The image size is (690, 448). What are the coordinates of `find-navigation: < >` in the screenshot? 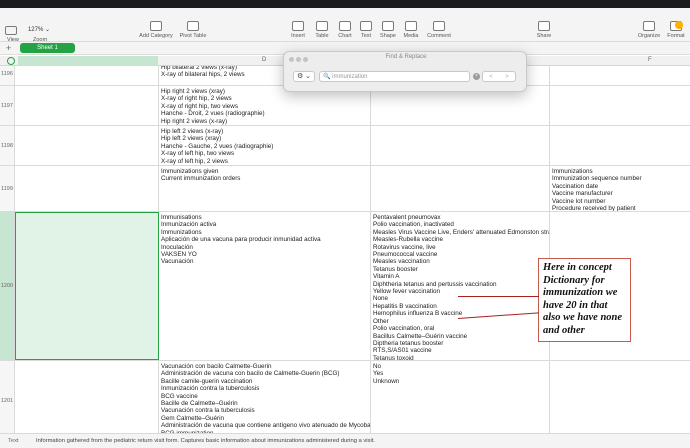 It's located at (499, 76).